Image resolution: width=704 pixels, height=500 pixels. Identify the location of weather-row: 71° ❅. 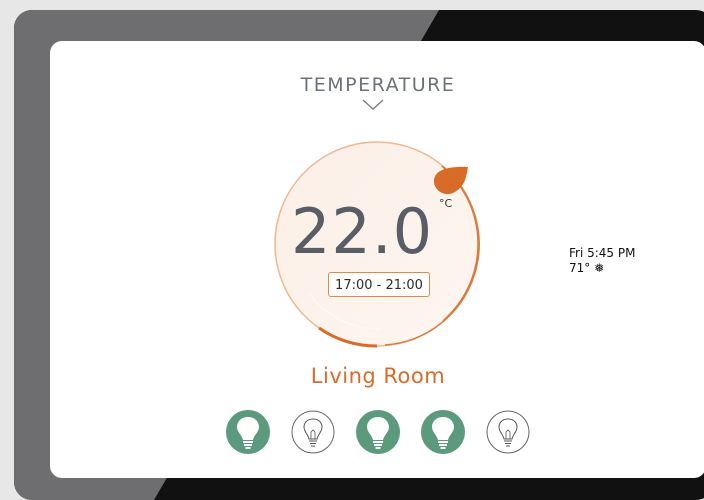
(602, 268).